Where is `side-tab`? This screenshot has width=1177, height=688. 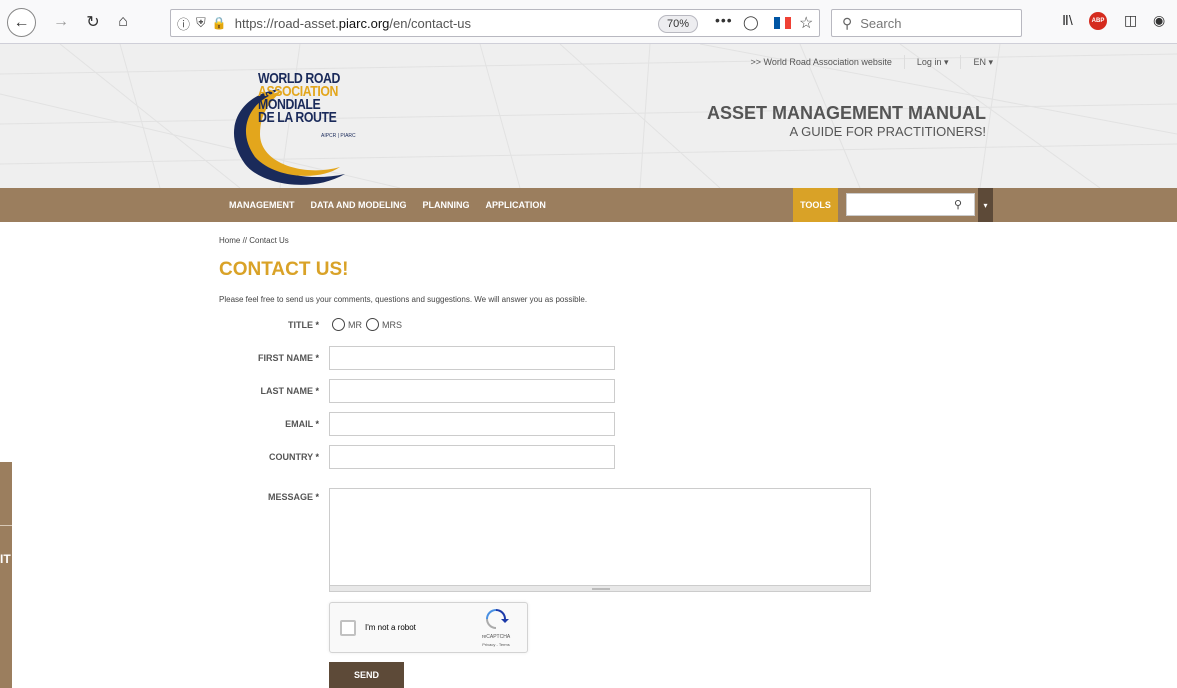 side-tab is located at coordinates (6, 575).